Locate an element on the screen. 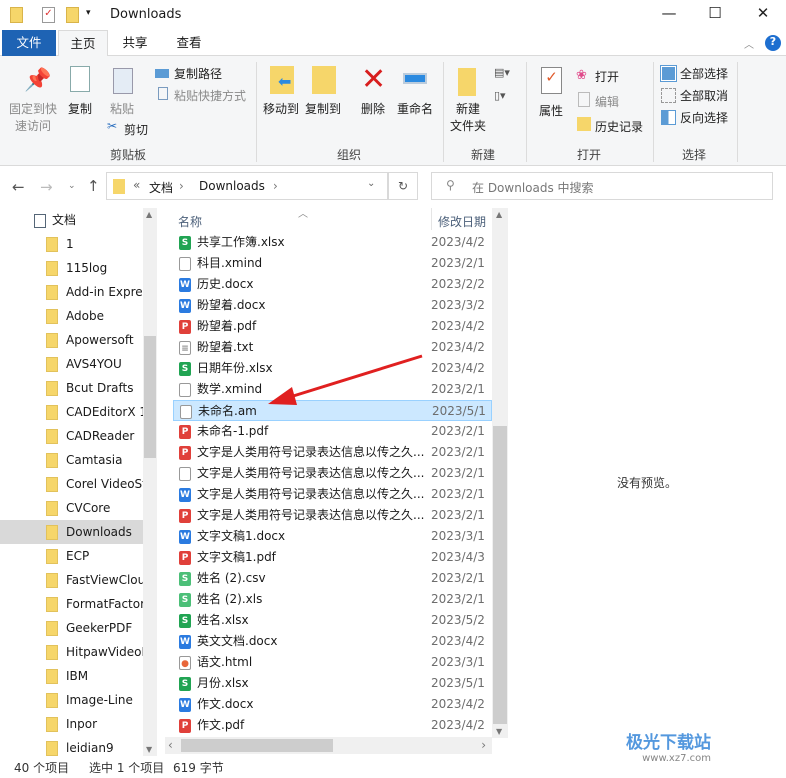  sidebar-item-folder: CADEditorX 1 is located at coordinates (71, 412).